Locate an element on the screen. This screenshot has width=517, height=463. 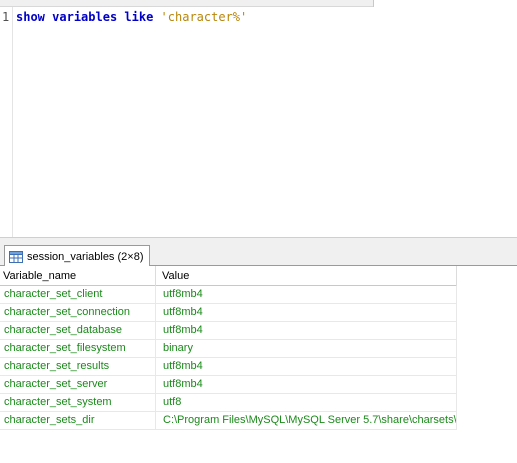
table-row: character_set_database utf8mb4 is located at coordinates (228, 331).